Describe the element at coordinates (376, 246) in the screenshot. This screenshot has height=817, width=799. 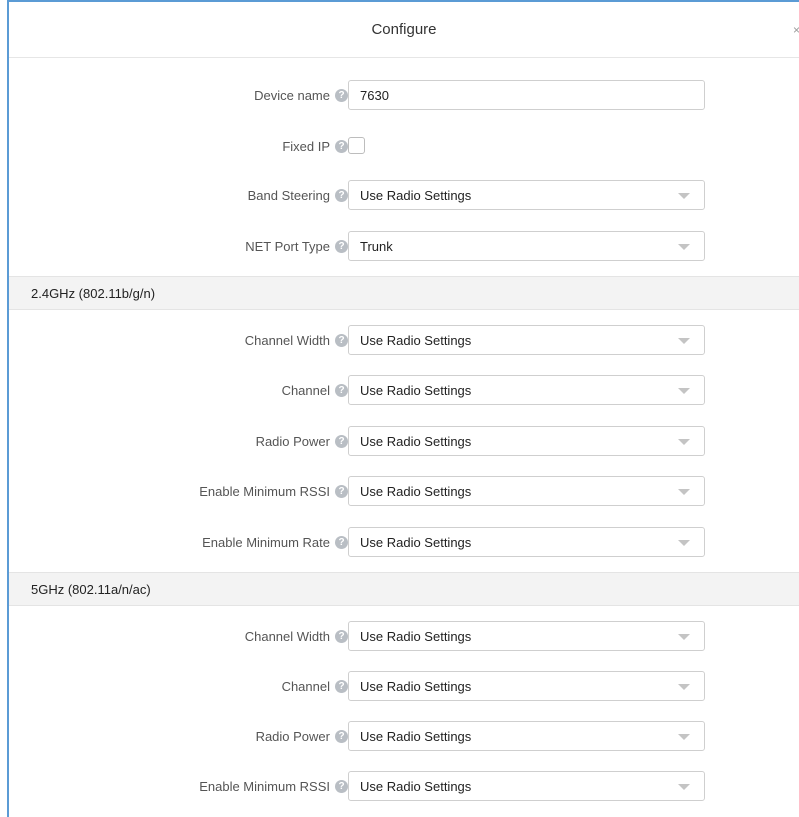
I see `net-port-type-value: Trunk` at that location.